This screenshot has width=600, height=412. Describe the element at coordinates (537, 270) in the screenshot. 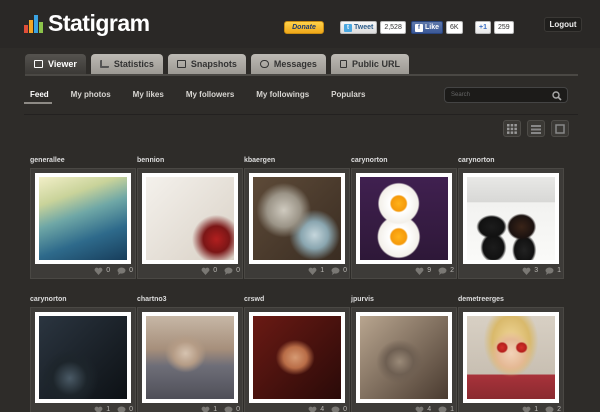

I see `photo-stats: 3 1` at that location.